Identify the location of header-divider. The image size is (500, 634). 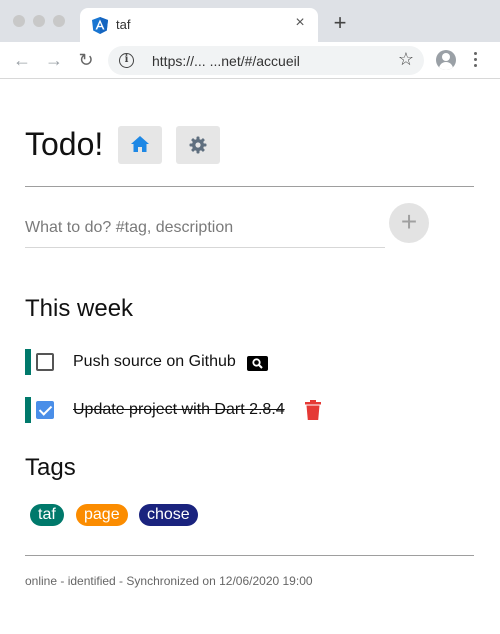
(249, 186).